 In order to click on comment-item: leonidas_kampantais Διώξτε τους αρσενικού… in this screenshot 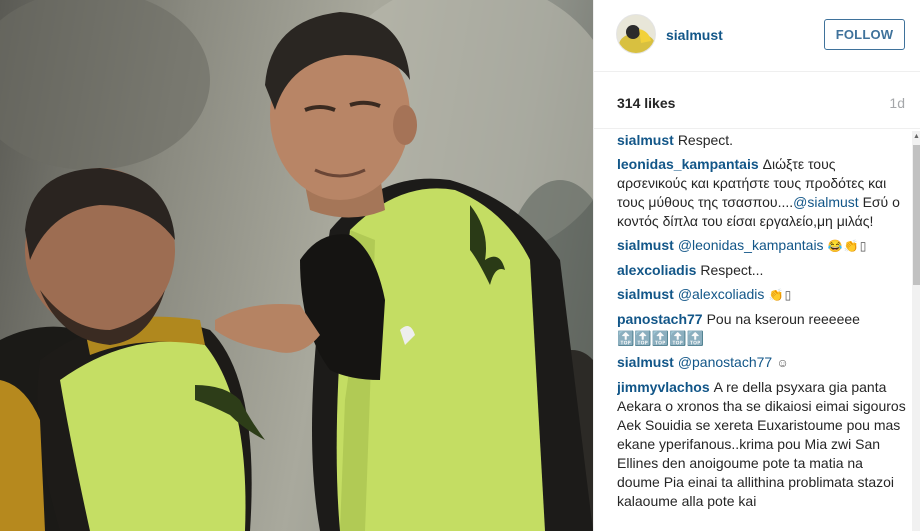, I will do `click(762, 193)`.